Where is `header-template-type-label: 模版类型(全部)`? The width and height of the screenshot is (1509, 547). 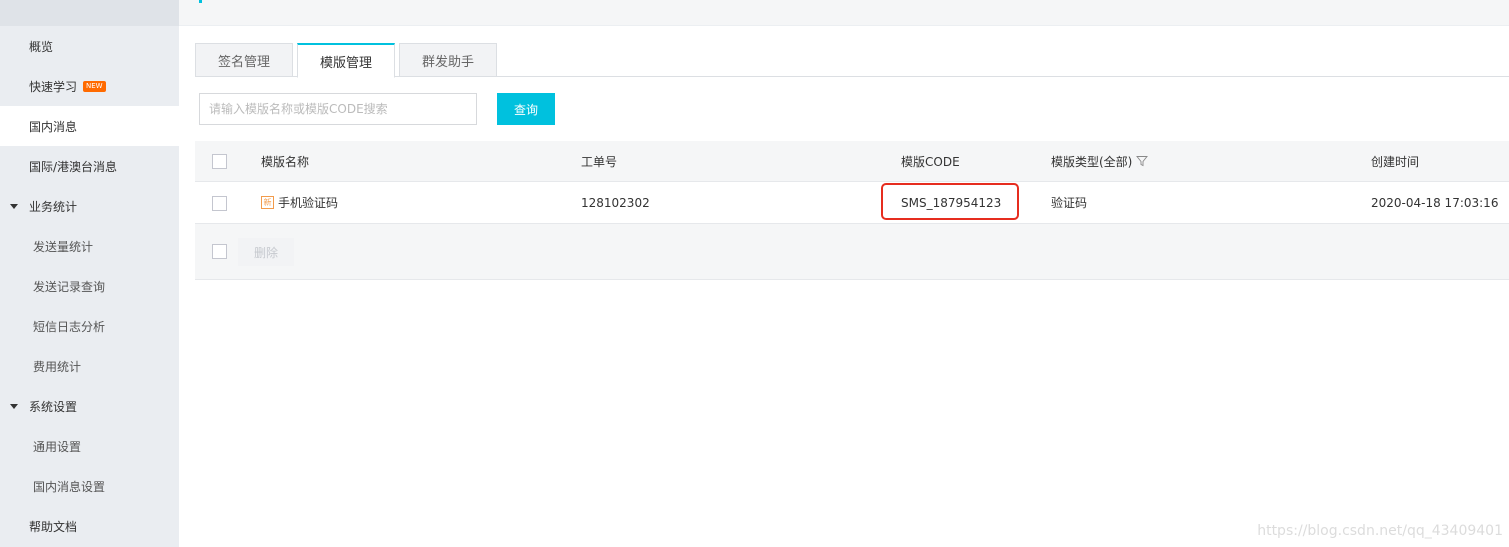 header-template-type-label: 模版类型(全部) is located at coordinates (1092, 161).